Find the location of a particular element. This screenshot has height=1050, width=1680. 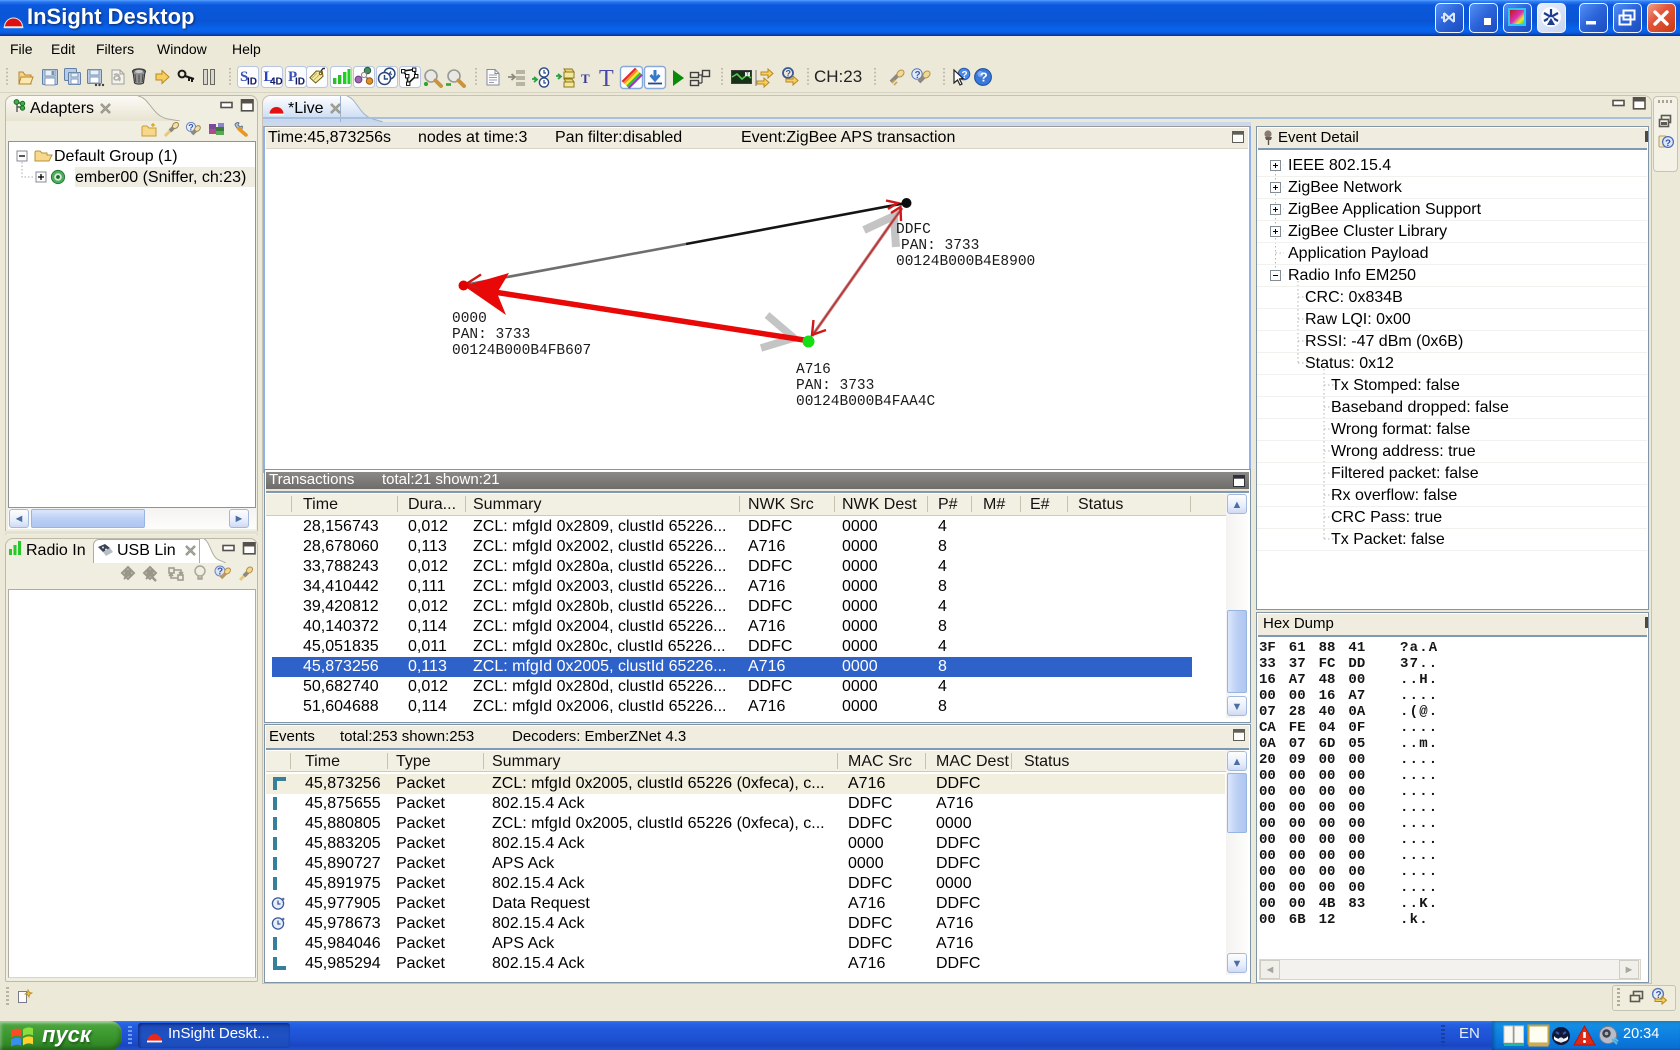

svg-text: 0000 is located at coordinates (469, 319).